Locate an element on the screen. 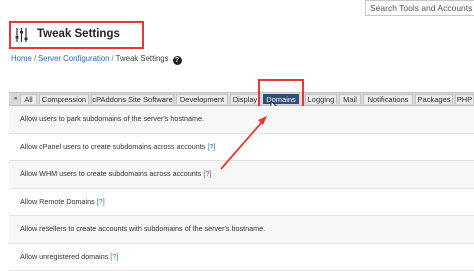 This screenshot has width=474, height=271. setting-row: Allow Remote Domains[?] is located at coordinates (241, 203).